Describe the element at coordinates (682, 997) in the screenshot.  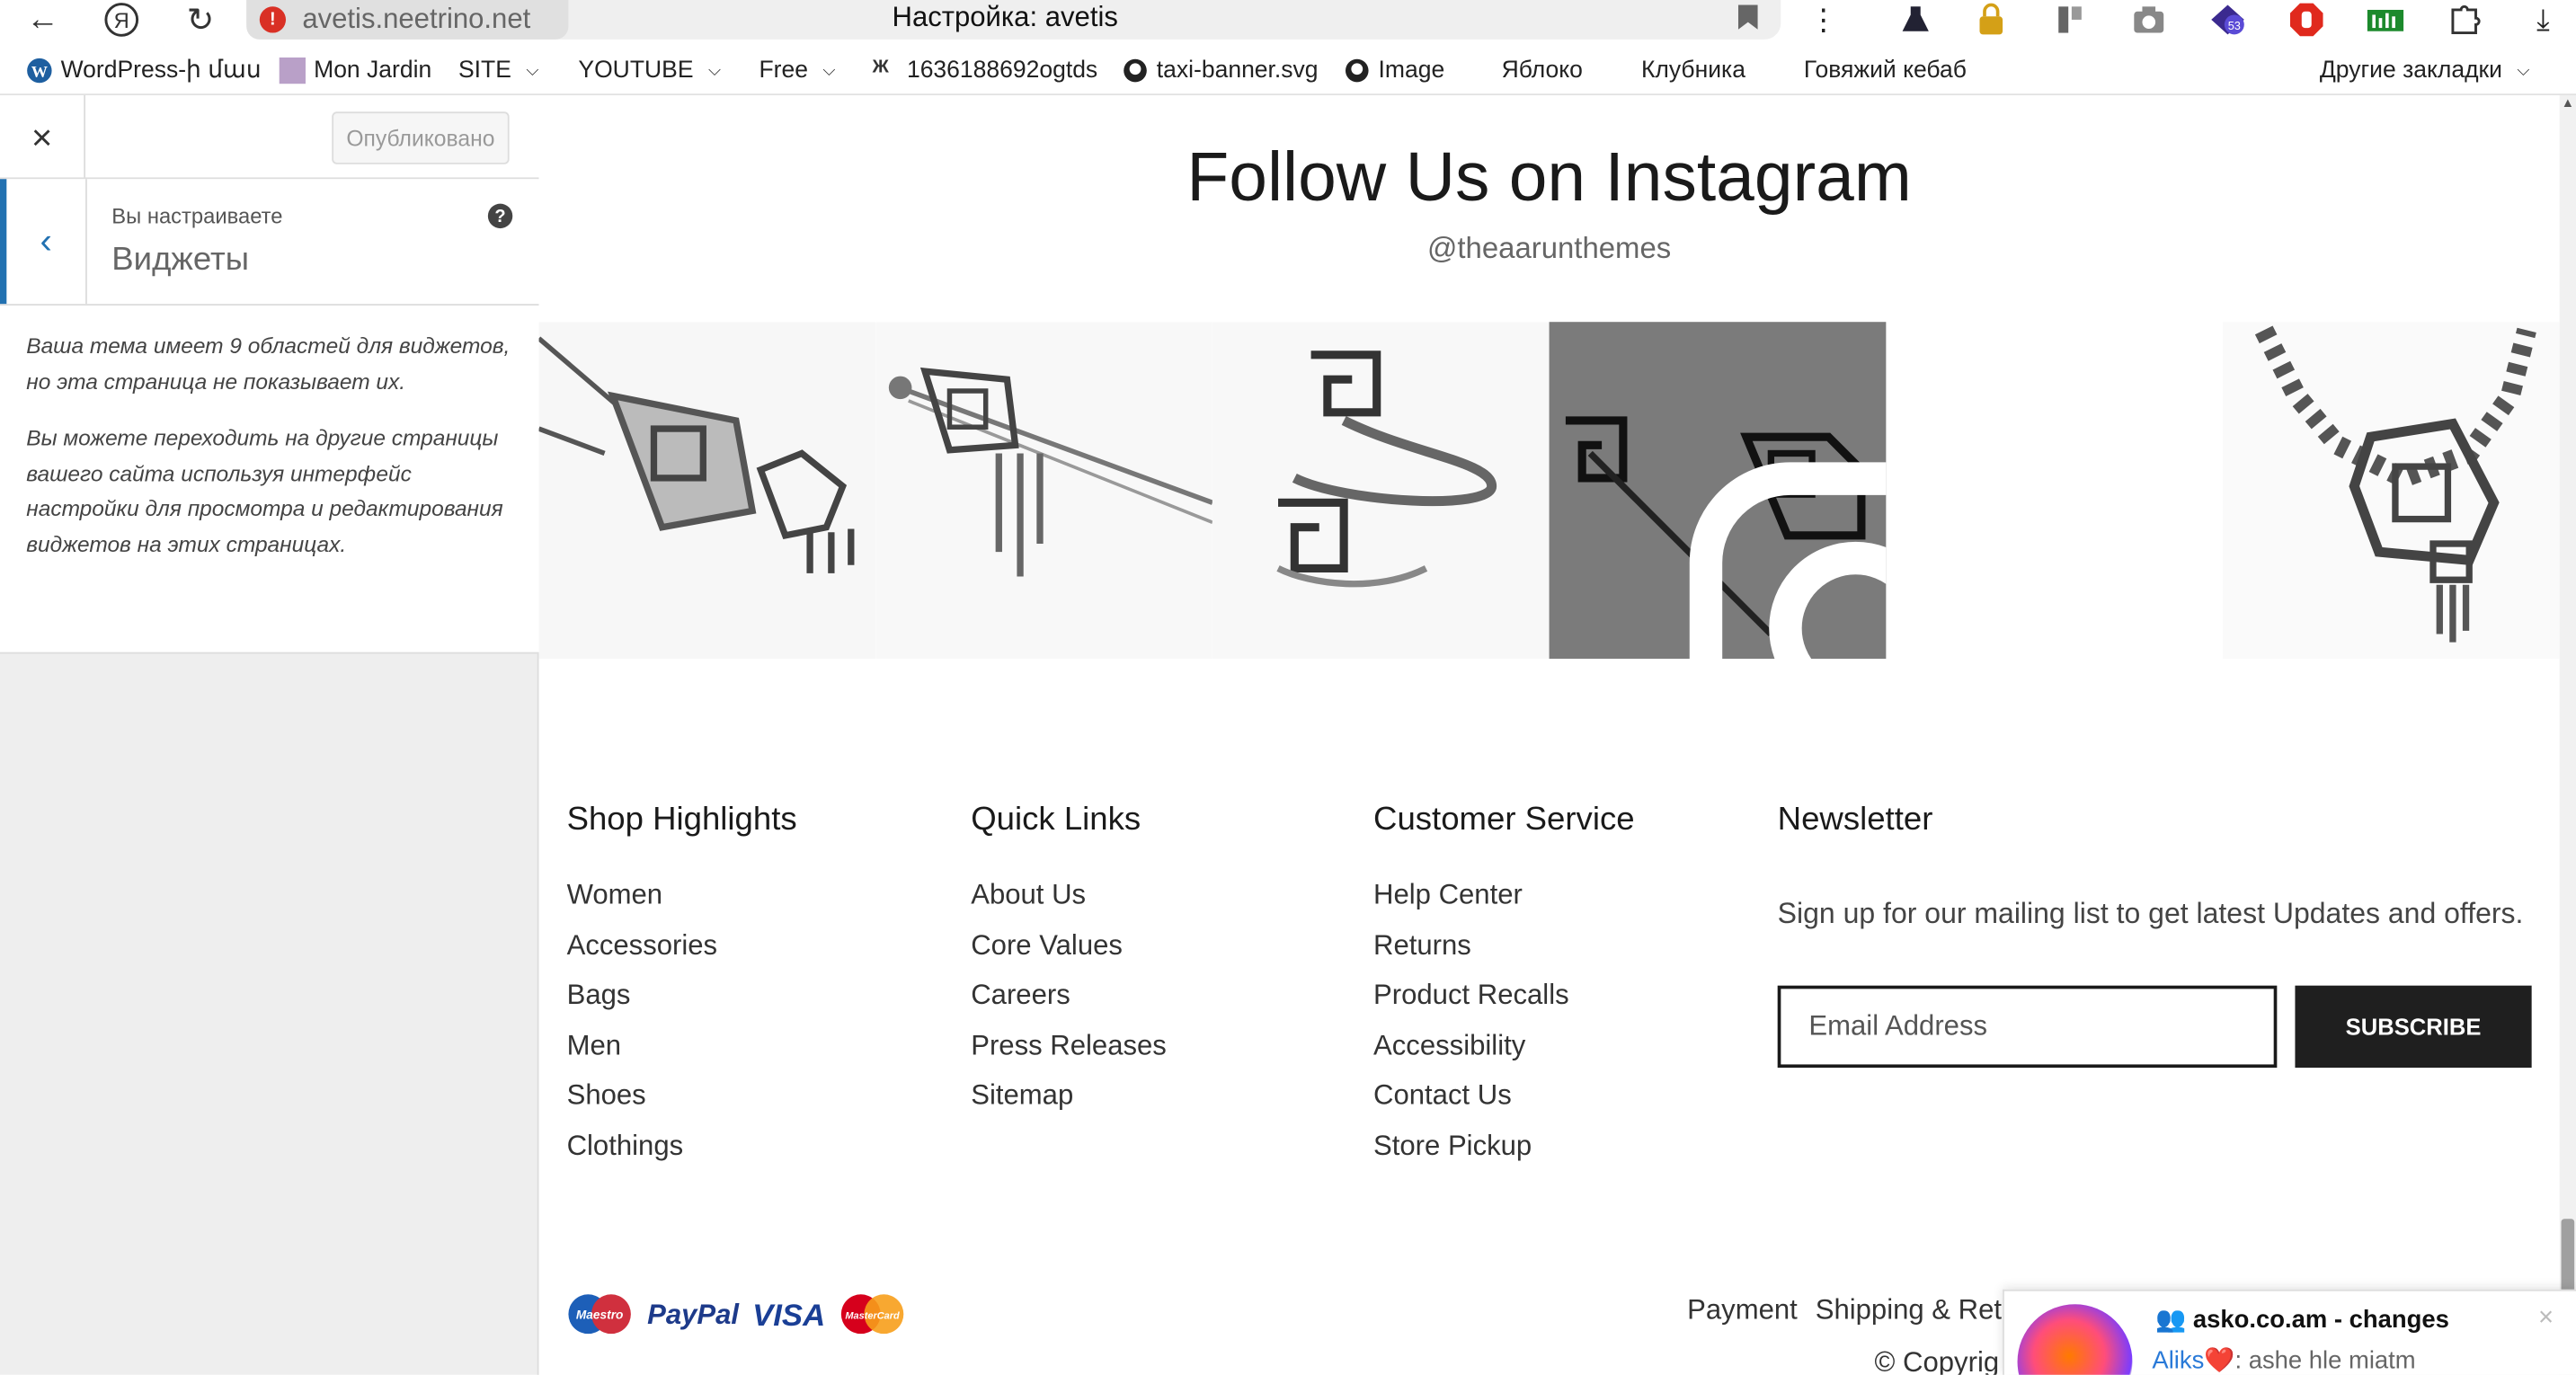
I see `footer-link: Bags` at that location.